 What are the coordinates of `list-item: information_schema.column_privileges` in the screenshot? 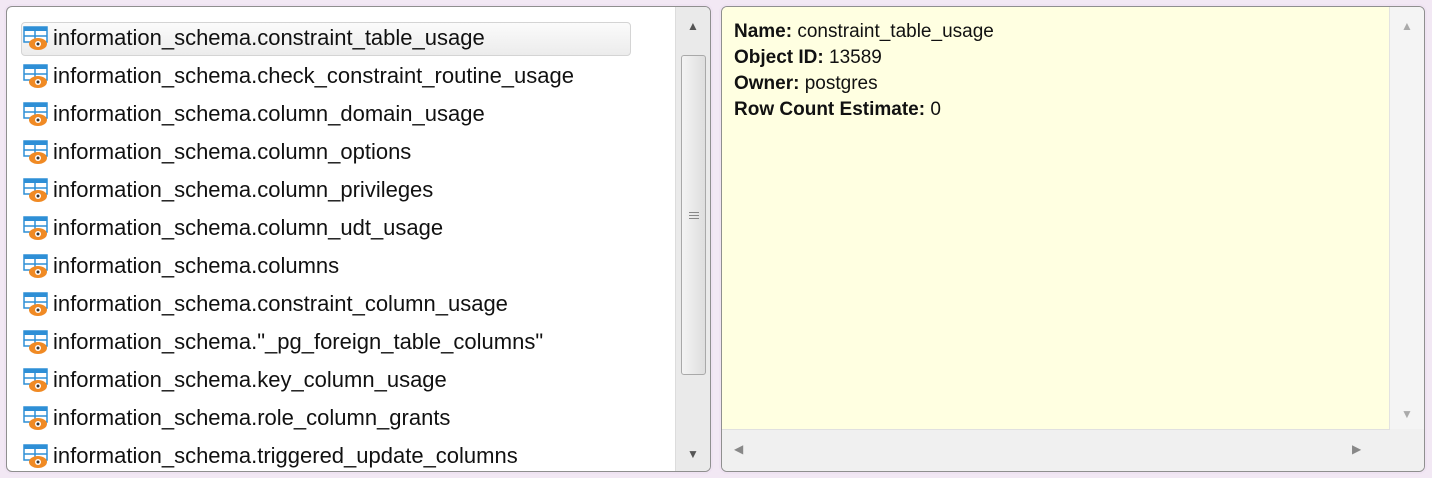 It's located at (348, 190).